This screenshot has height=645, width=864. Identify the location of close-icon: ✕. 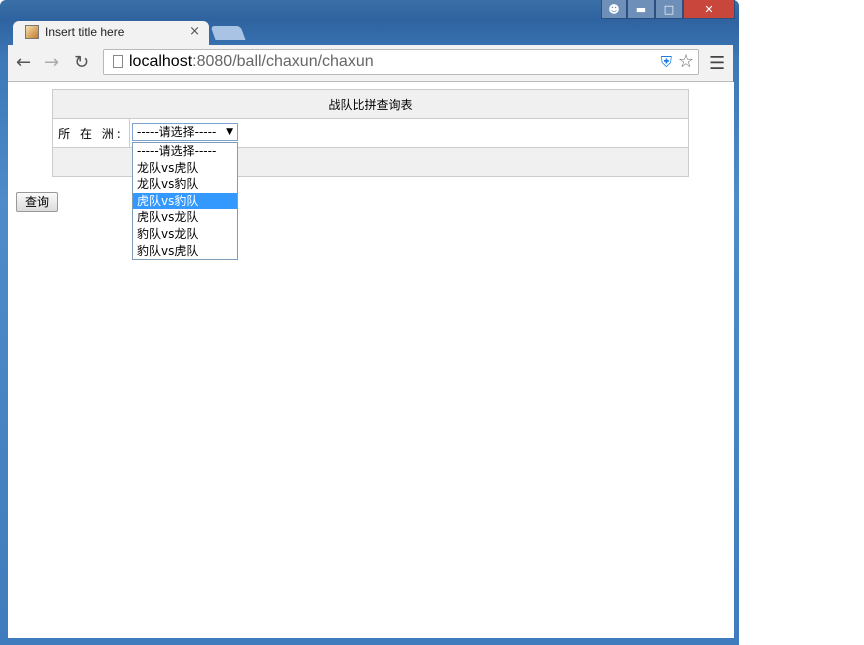
(709, 9).